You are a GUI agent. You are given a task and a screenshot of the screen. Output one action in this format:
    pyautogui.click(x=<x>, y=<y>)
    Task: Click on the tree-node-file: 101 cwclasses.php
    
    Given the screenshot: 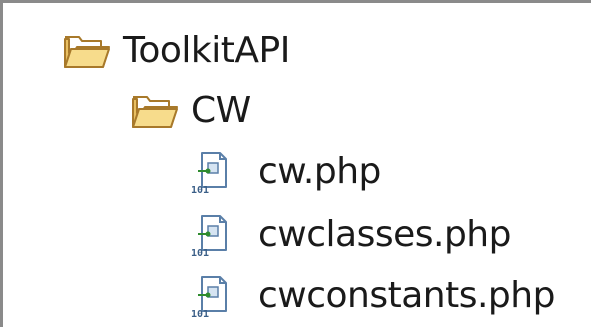 What is the action you would take?
    pyautogui.click(x=350, y=235)
    